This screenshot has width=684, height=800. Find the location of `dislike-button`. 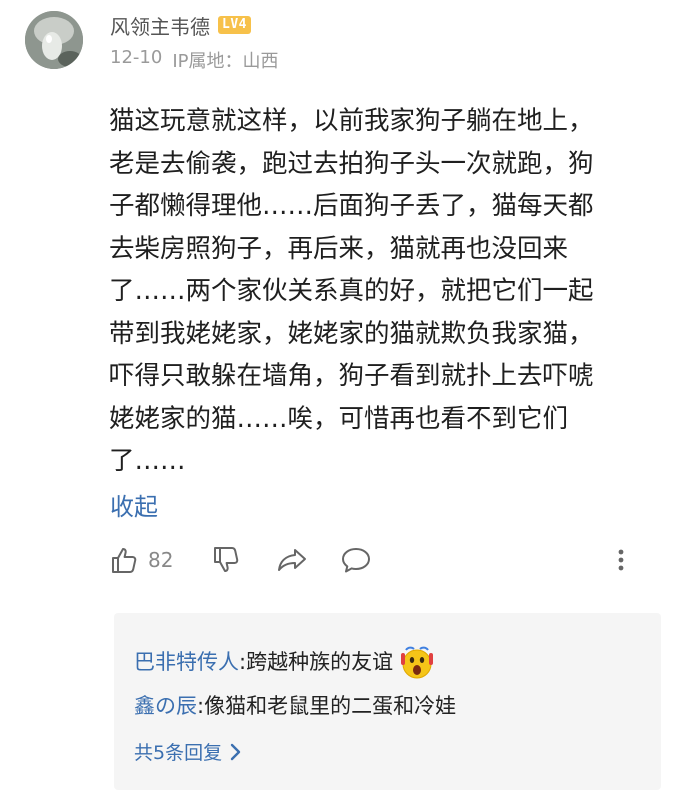

dislike-button is located at coordinates (227, 560).